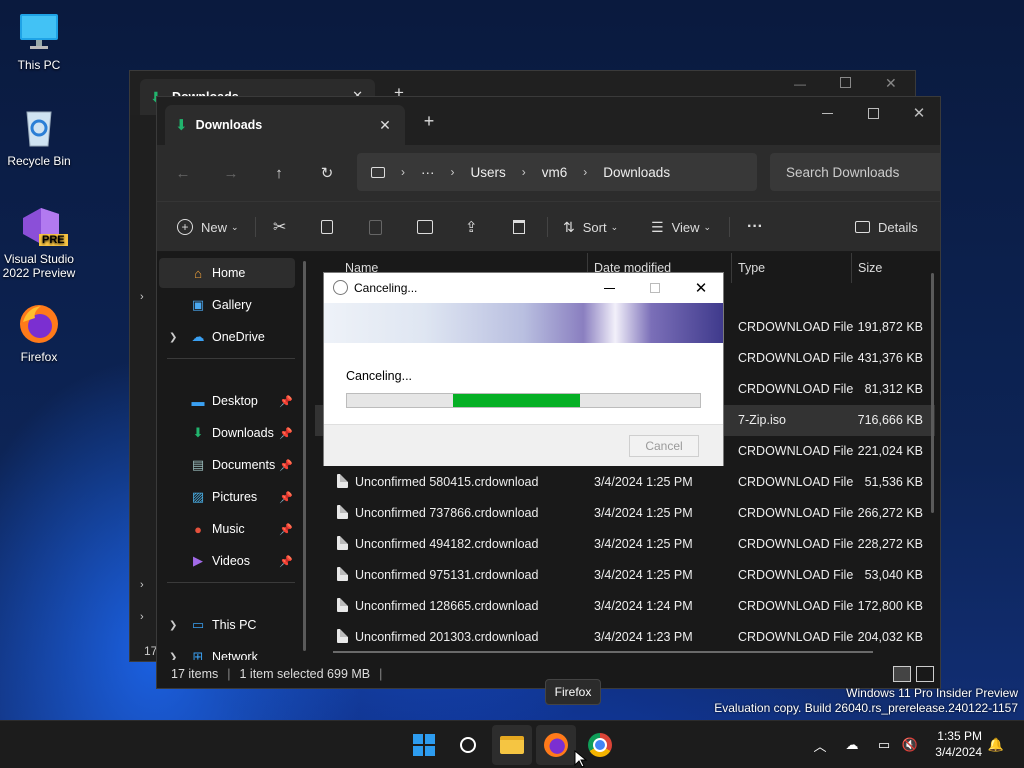 Image resolution: width=1024 pixels, height=768 pixels. What do you see at coordinates (884, 745) in the screenshot?
I see `network-icon: ▭` at bounding box center [884, 745].